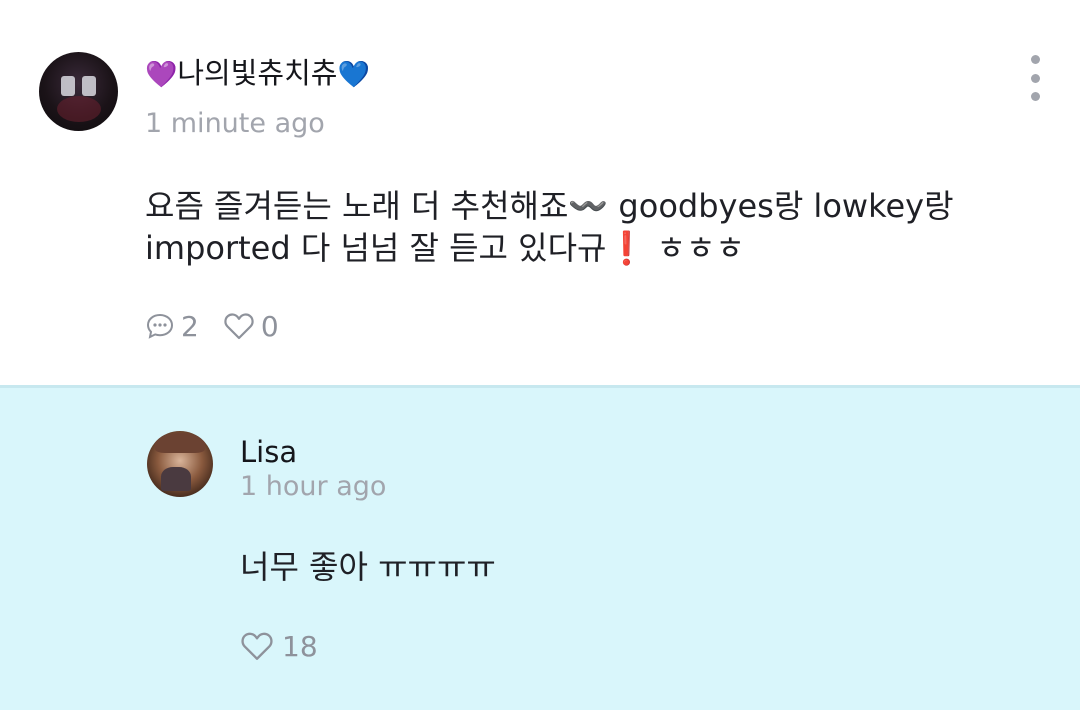 This screenshot has height=710, width=1080. Describe the element at coordinates (78, 91) in the screenshot. I see `avatar` at that location.